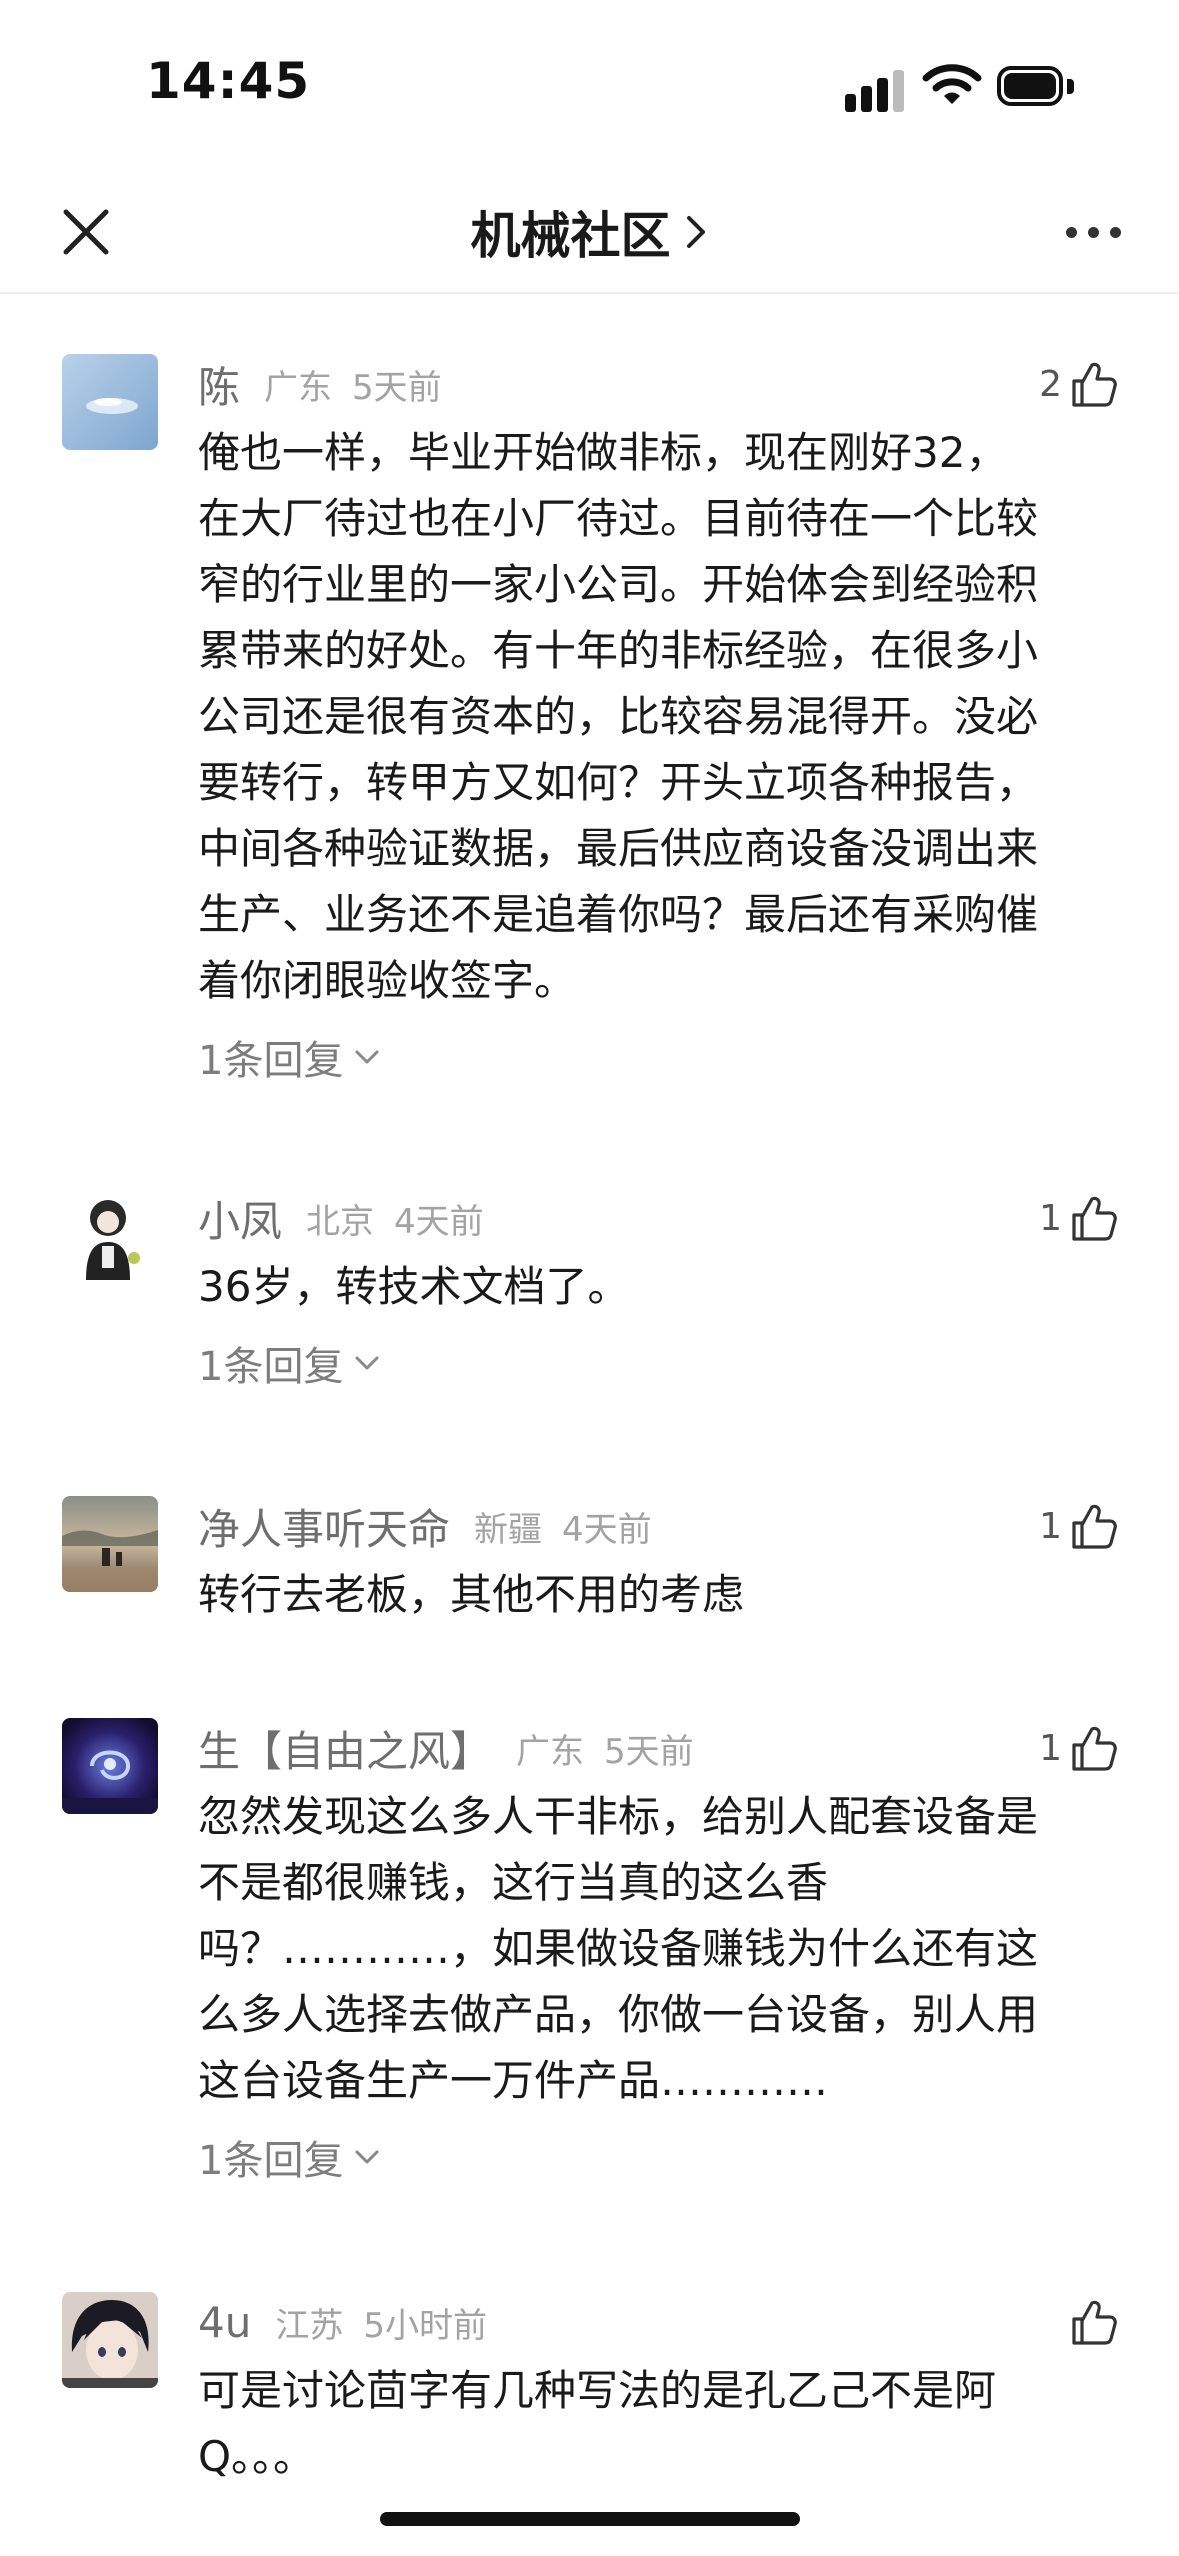 This screenshot has height=2556, width=1179. What do you see at coordinates (508, 1529) in the screenshot?
I see `region-label: 新疆` at bounding box center [508, 1529].